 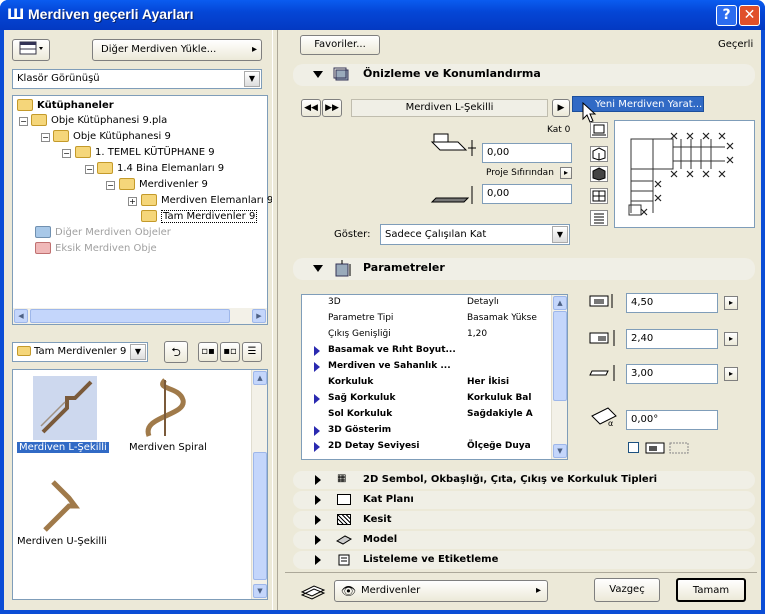 I want to click on tree-item-diger: Diğer Merdiven Objeler, so click(x=103, y=234).